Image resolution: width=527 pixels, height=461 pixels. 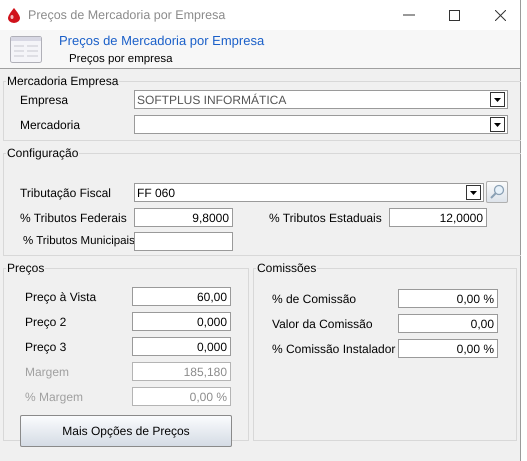 What do you see at coordinates (309, 192) in the screenshot?
I see `dropdown-field: FF 060` at bounding box center [309, 192].